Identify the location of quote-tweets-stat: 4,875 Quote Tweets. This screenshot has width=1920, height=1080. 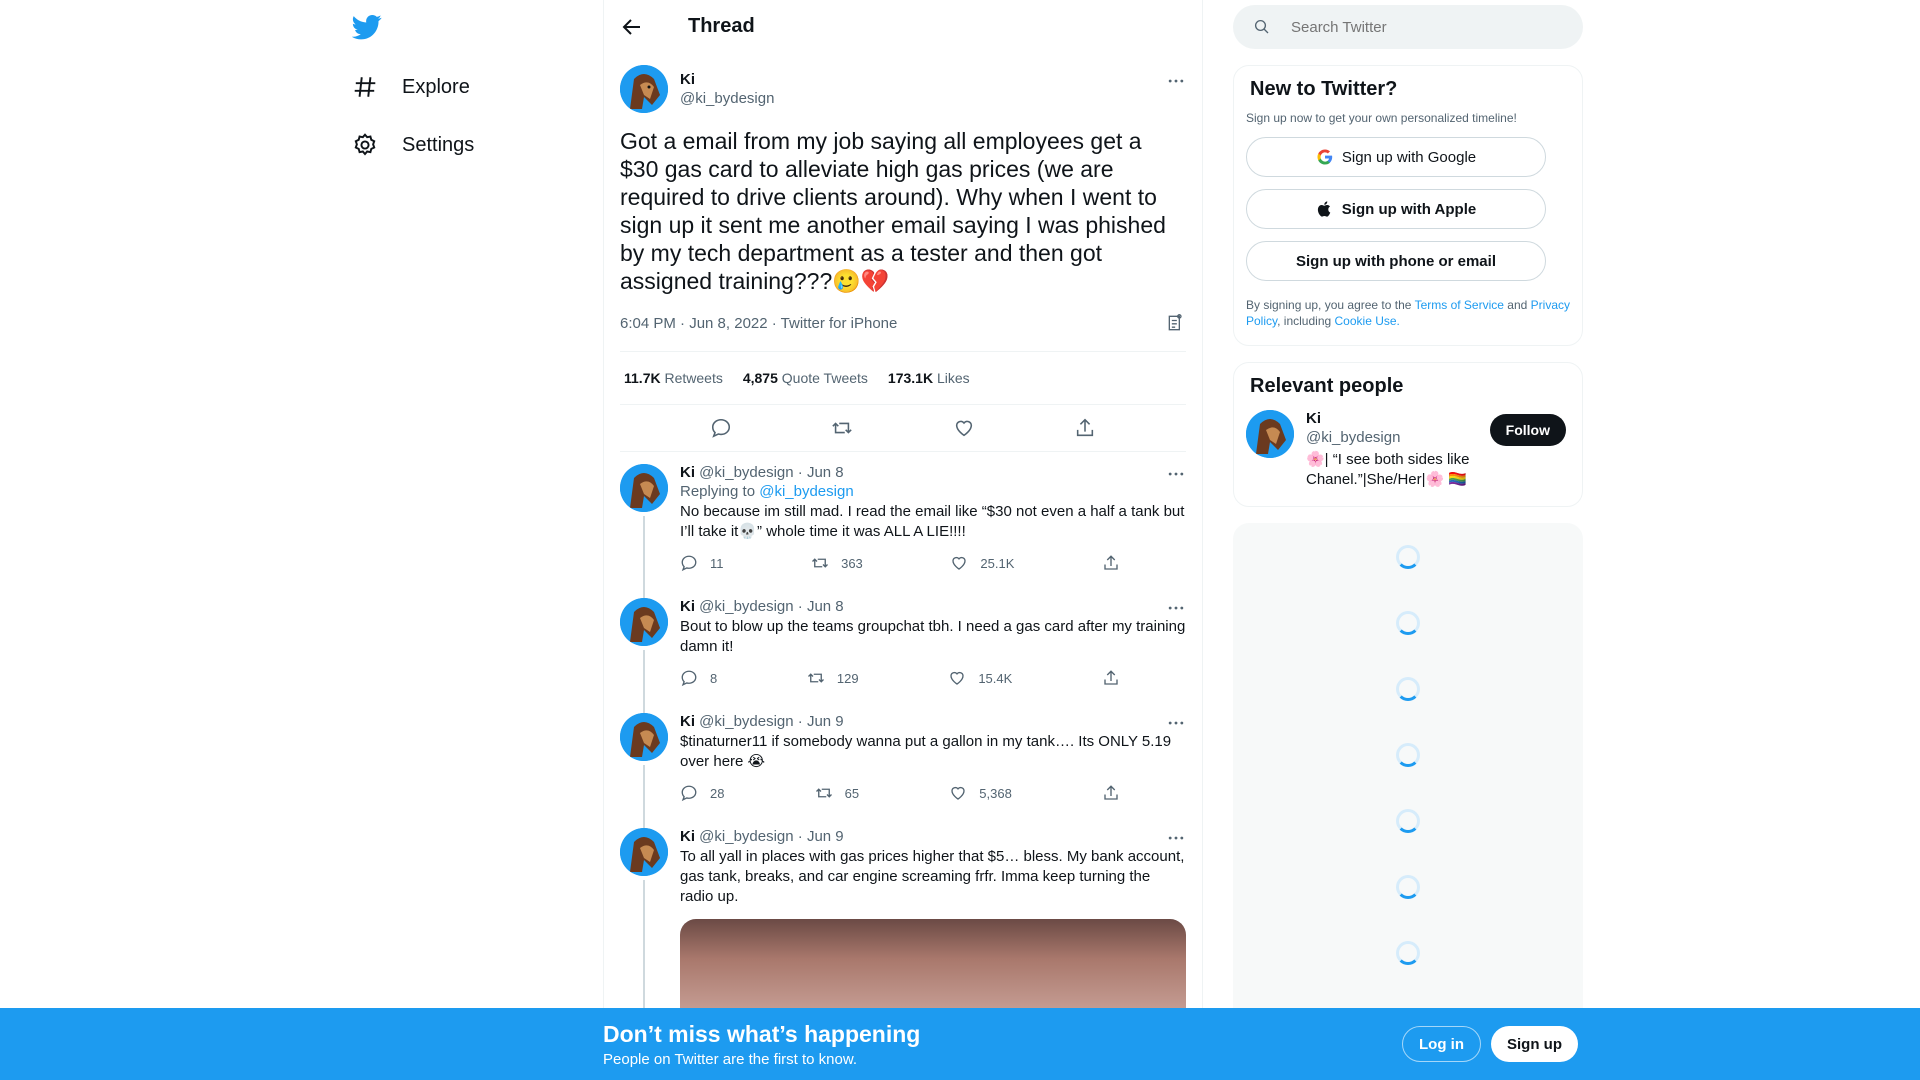
(805, 378).